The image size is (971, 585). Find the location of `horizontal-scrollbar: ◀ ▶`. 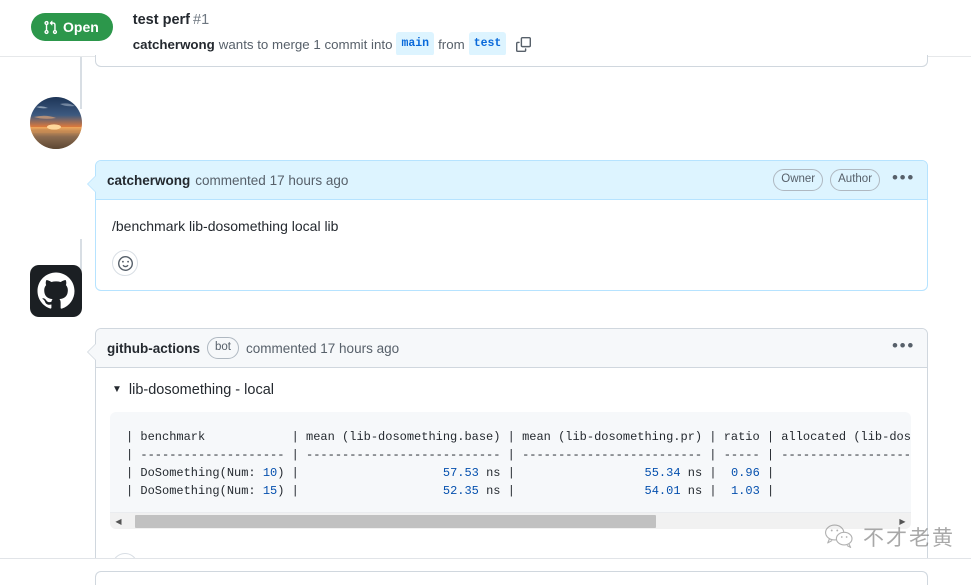

horizontal-scrollbar: ◀ ▶ is located at coordinates (510, 520).